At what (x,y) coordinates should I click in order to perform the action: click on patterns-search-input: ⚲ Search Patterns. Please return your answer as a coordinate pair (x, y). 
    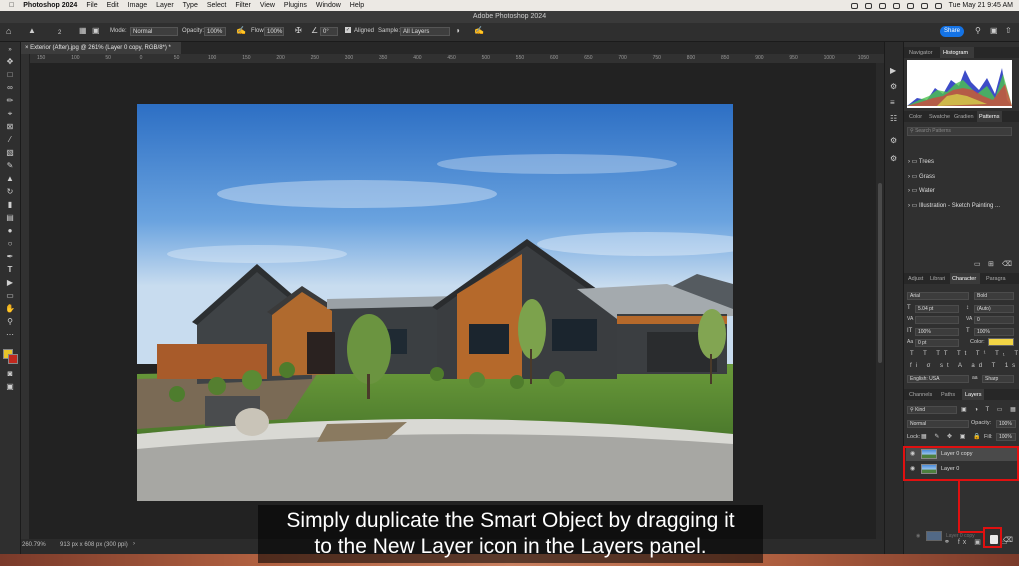
    Looking at the image, I should click on (959, 131).